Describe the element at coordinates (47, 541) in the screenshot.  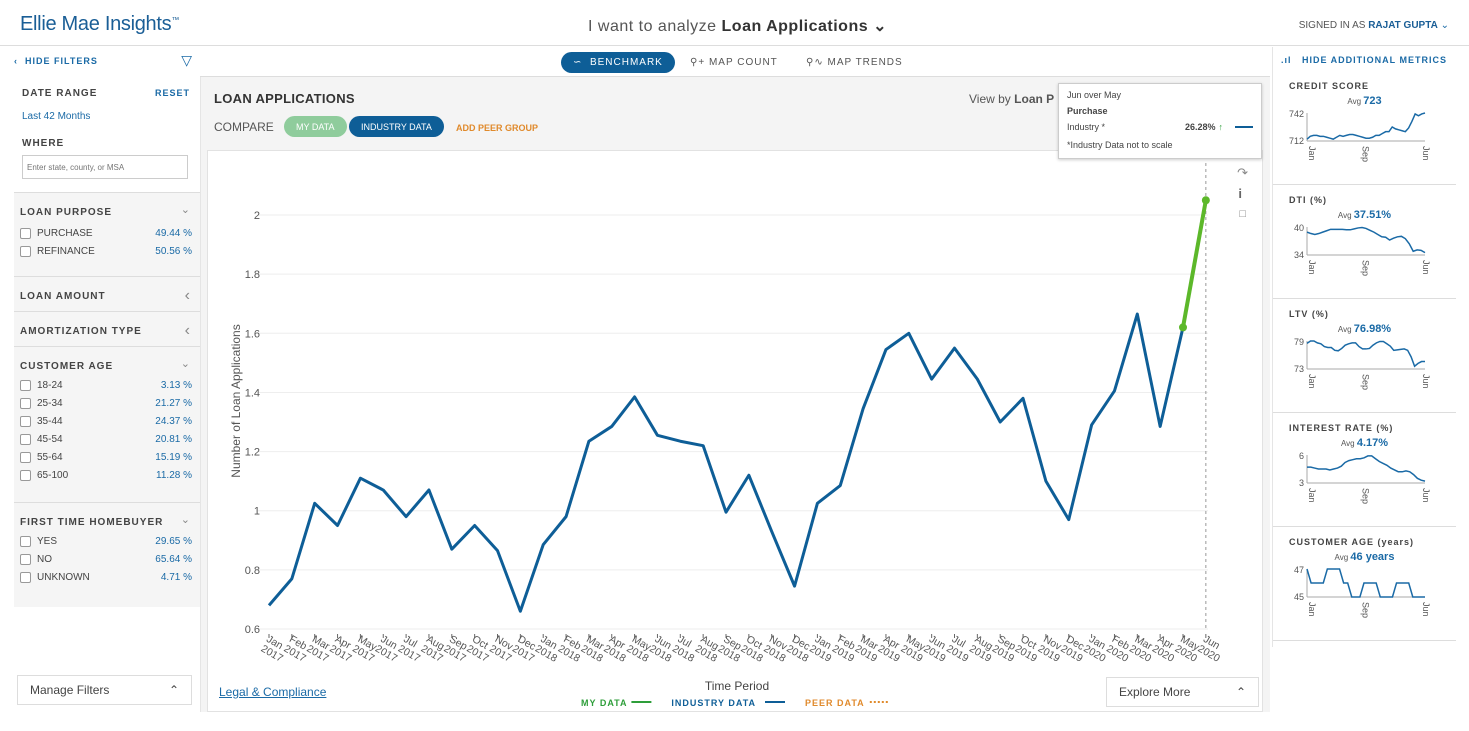
I see `option-label: YES` at that location.